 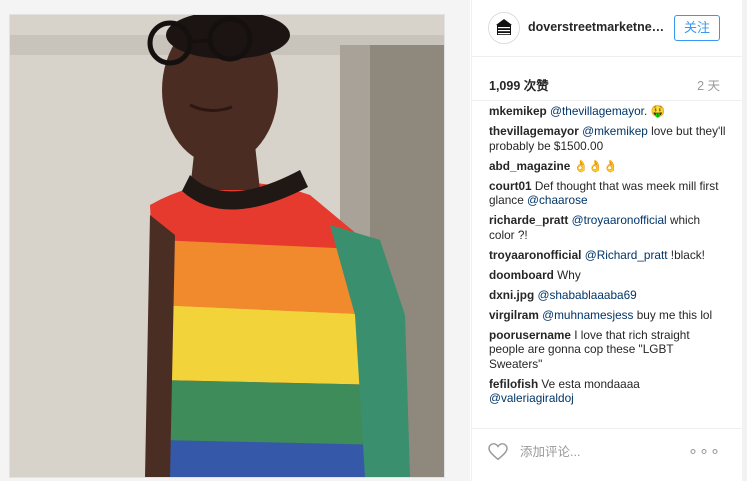 I want to click on follow-button: 关注, so click(x=697, y=28).